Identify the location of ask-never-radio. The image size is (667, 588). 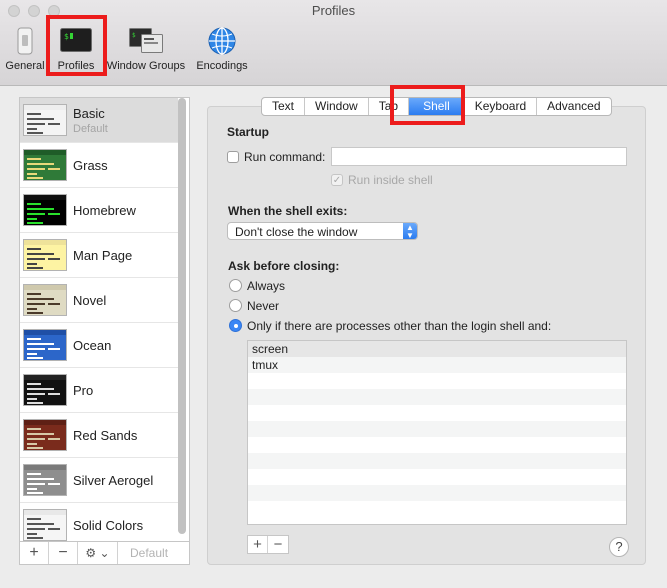
(235, 305).